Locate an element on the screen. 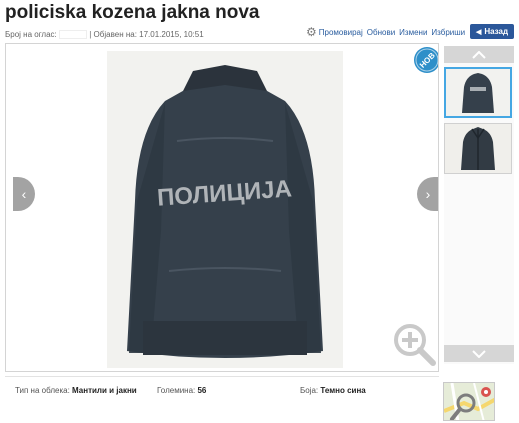 This screenshot has width=519, height=423. listing-actions: ⚙ Промовирај Обнови Измени Избриши is located at coordinates (387, 32).